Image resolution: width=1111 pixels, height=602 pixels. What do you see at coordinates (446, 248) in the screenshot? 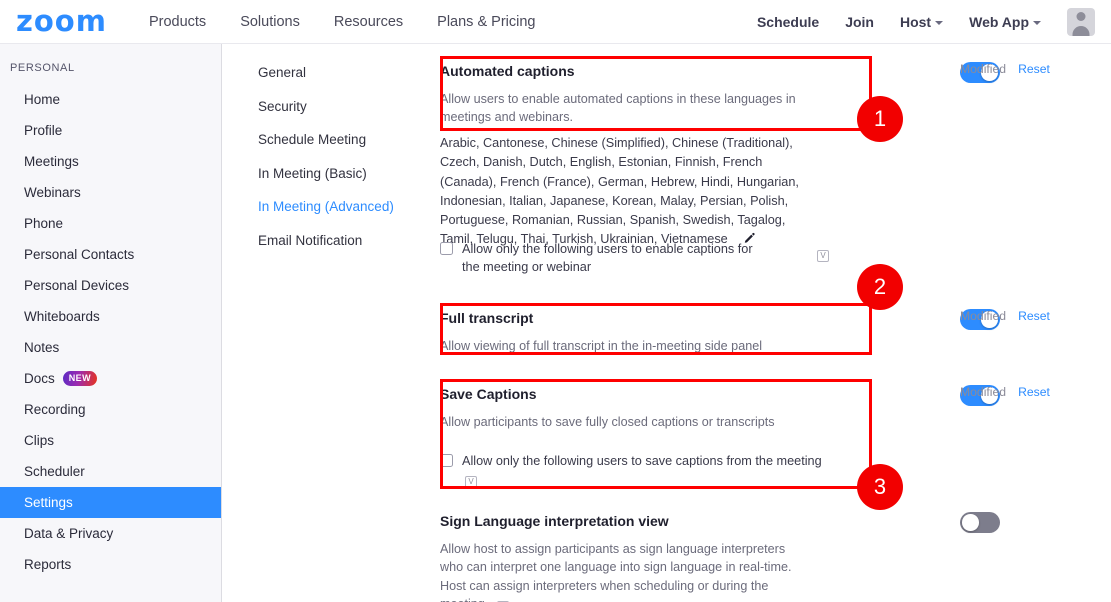
I see `allow-only-users-captions-checkbox` at bounding box center [446, 248].